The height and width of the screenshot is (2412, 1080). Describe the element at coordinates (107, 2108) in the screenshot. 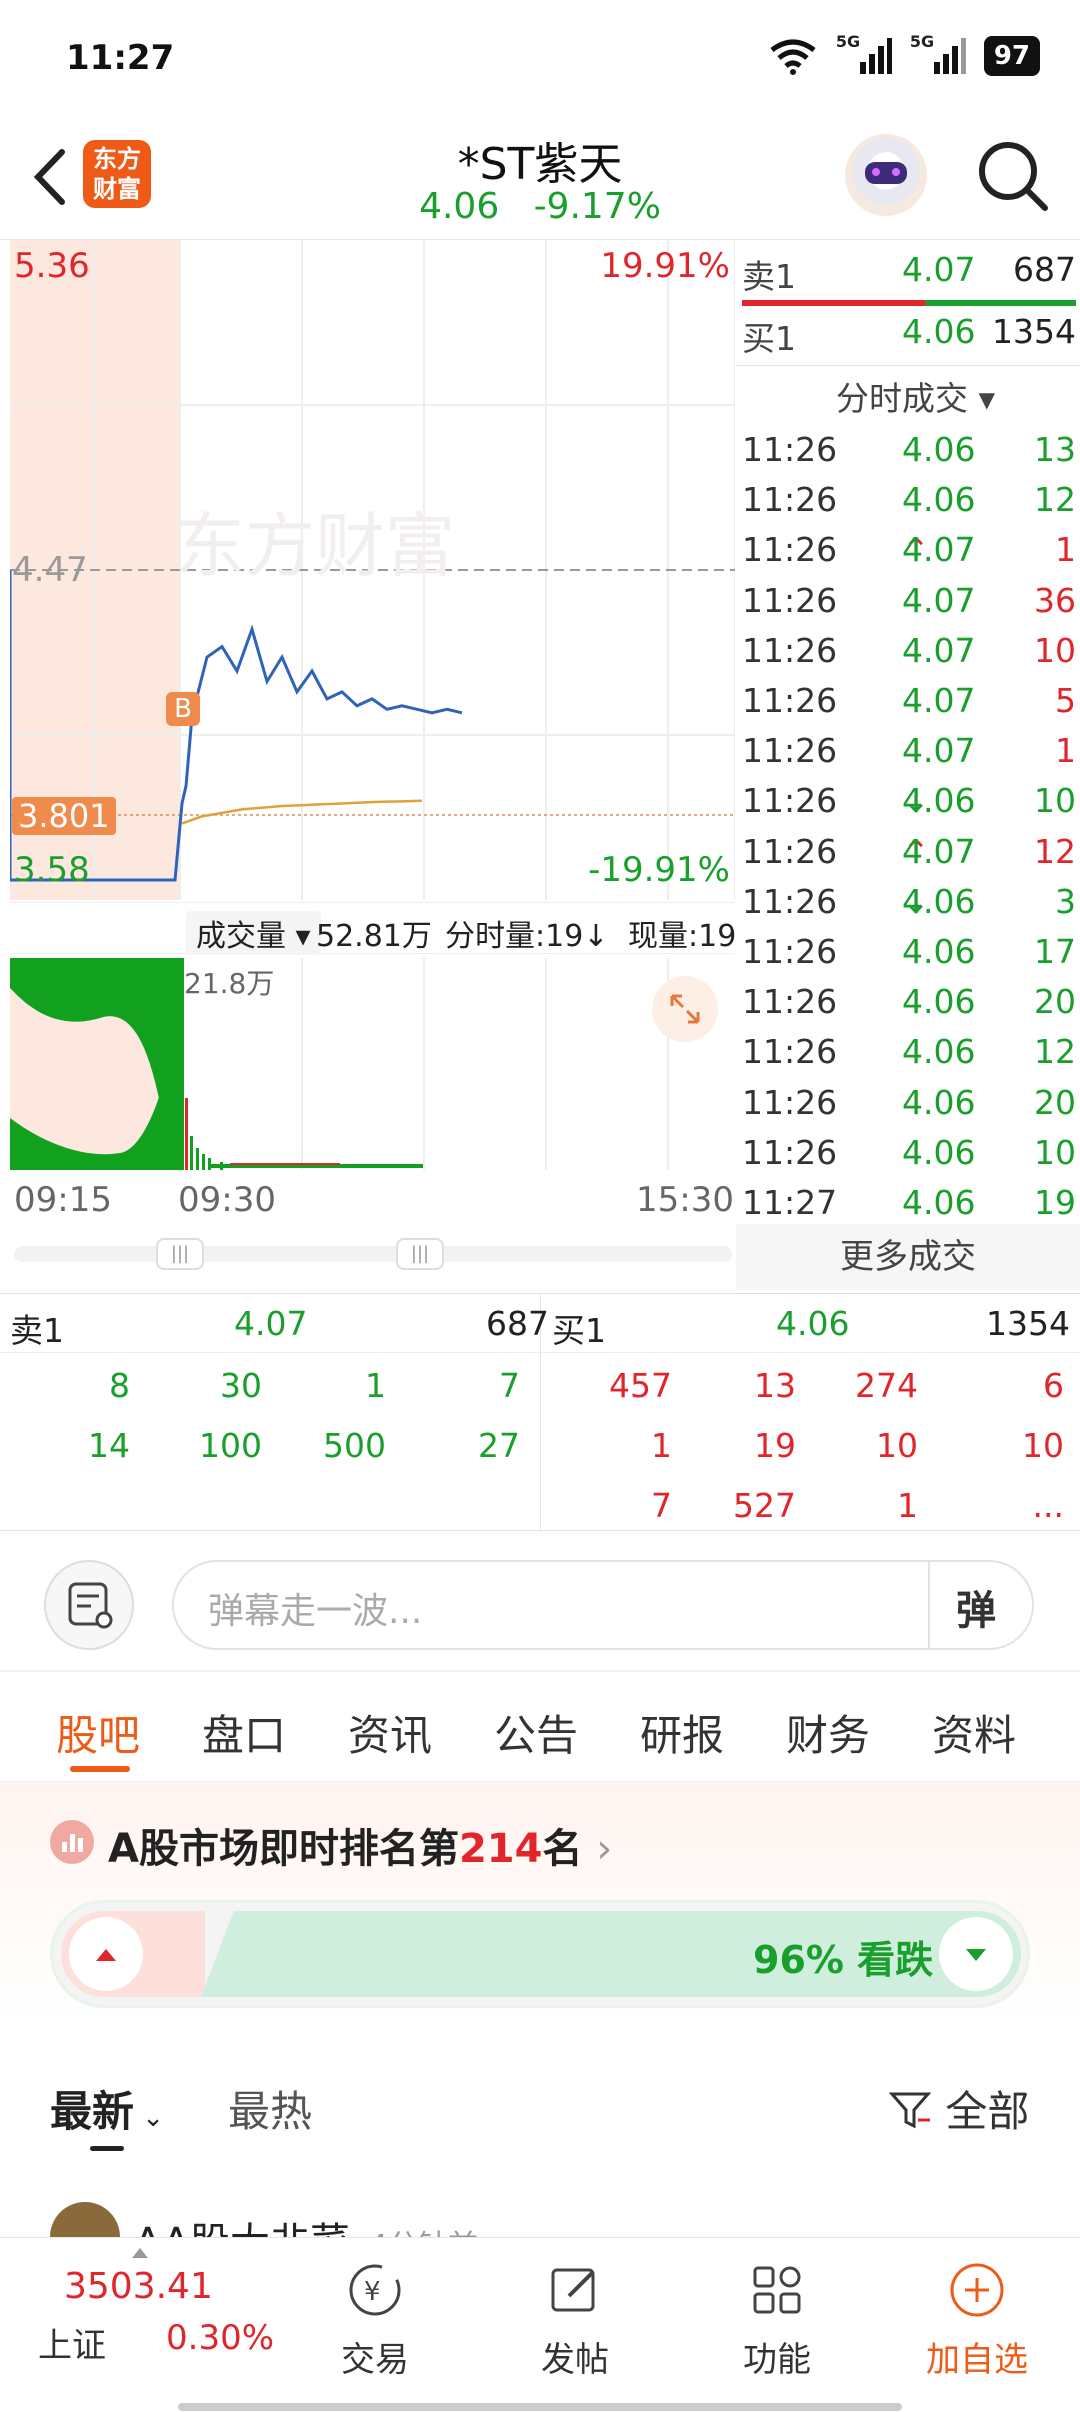

I see `sort-latest: 最新 ⌄` at that location.